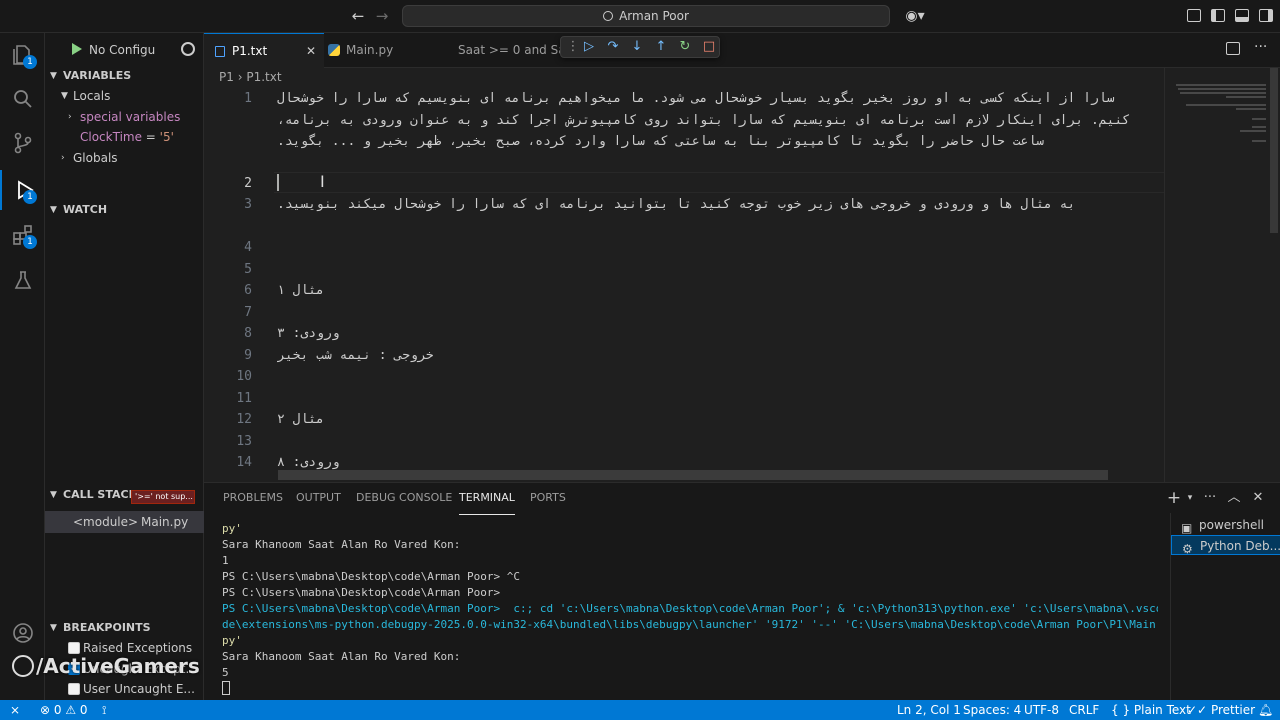 This screenshot has width=1280, height=720. I want to click on prettier-status: ✓✓ Prettier, so click(1221, 710).